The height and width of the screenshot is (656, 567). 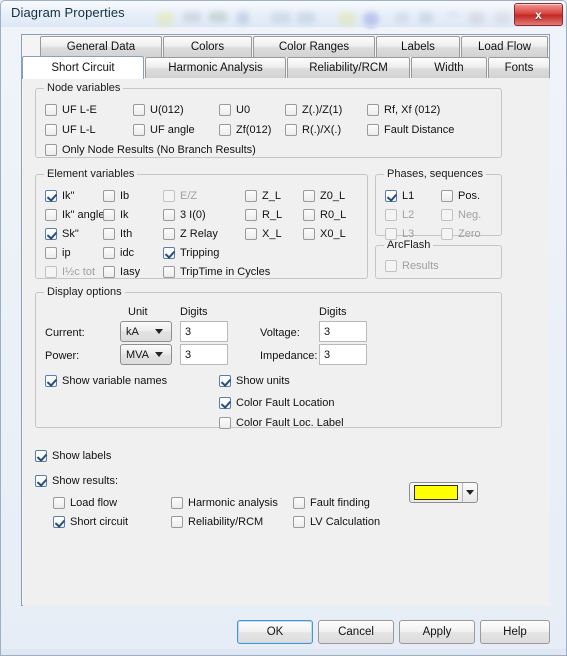 What do you see at coordinates (461, 234) in the screenshot?
I see `checkbox-phase-zero: Zero` at bounding box center [461, 234].